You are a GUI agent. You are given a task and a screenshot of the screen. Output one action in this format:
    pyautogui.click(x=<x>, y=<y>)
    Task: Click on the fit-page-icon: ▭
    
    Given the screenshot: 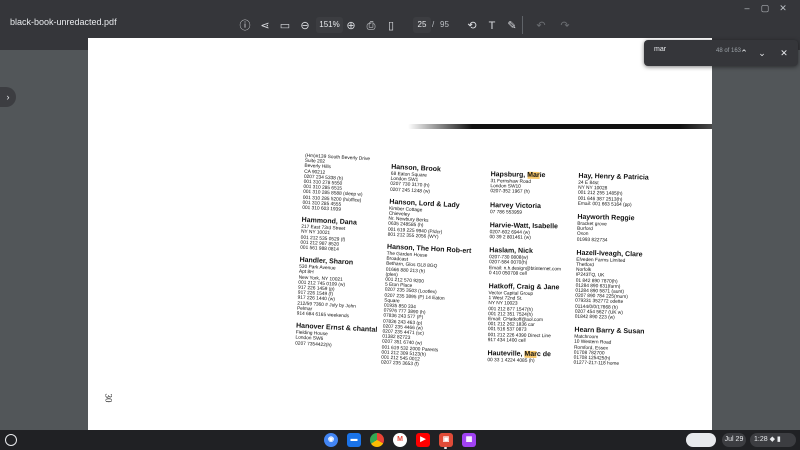 What is the action you would take?
    pyautogui.click(x=285, y=26)
    